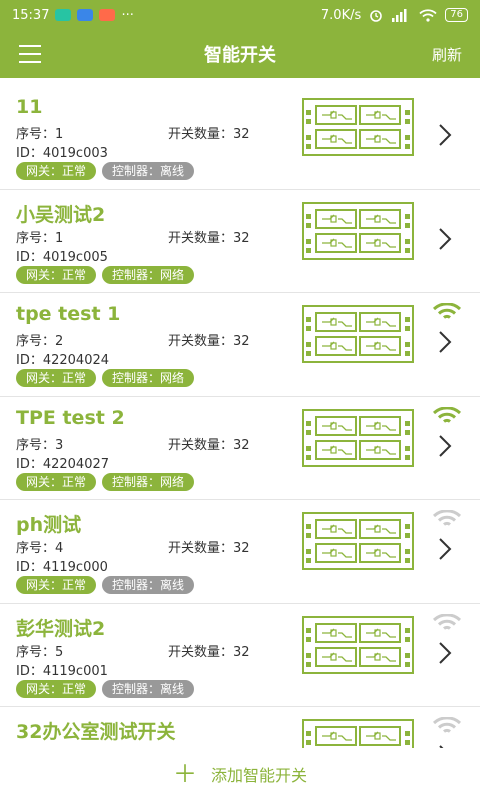  What do you see at coordinates (63, 360) in the screenshot?
I see `device-id: ID：42204024` at bounding box center [63, 360].